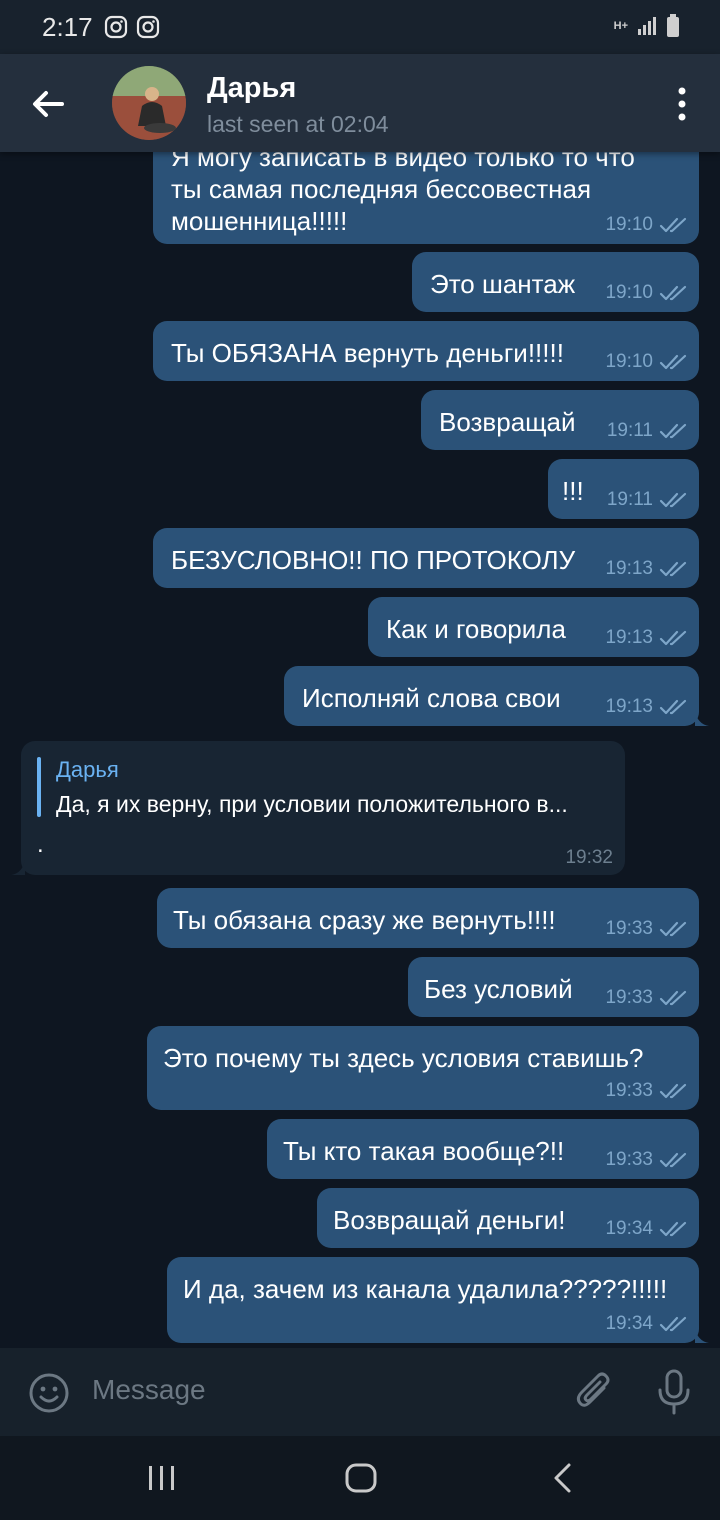 This screenshot has height=1520, width=720. What do you see at coordinates (367, 353) in the screenshot?
I see `message-text: Ты ОБЯЗАНА вернуть деньги!!!!!` at bounding box center [367, 353].